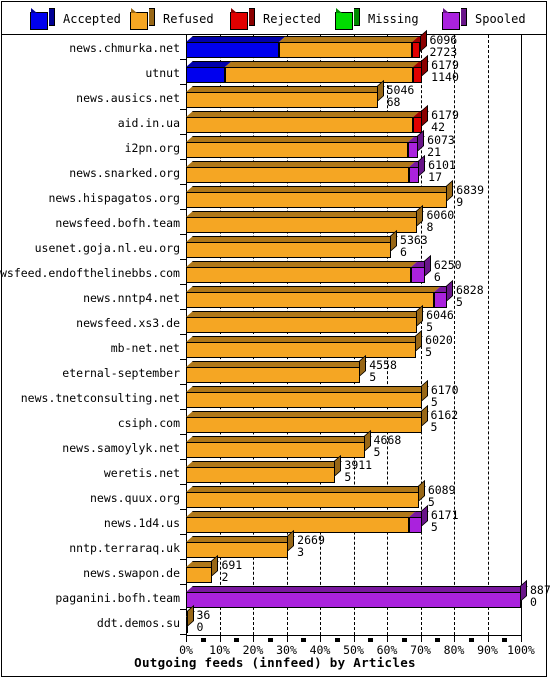 This screenshot has height=680, width=550. I want to click on bar-row: 6020 5, so click(275, 344).